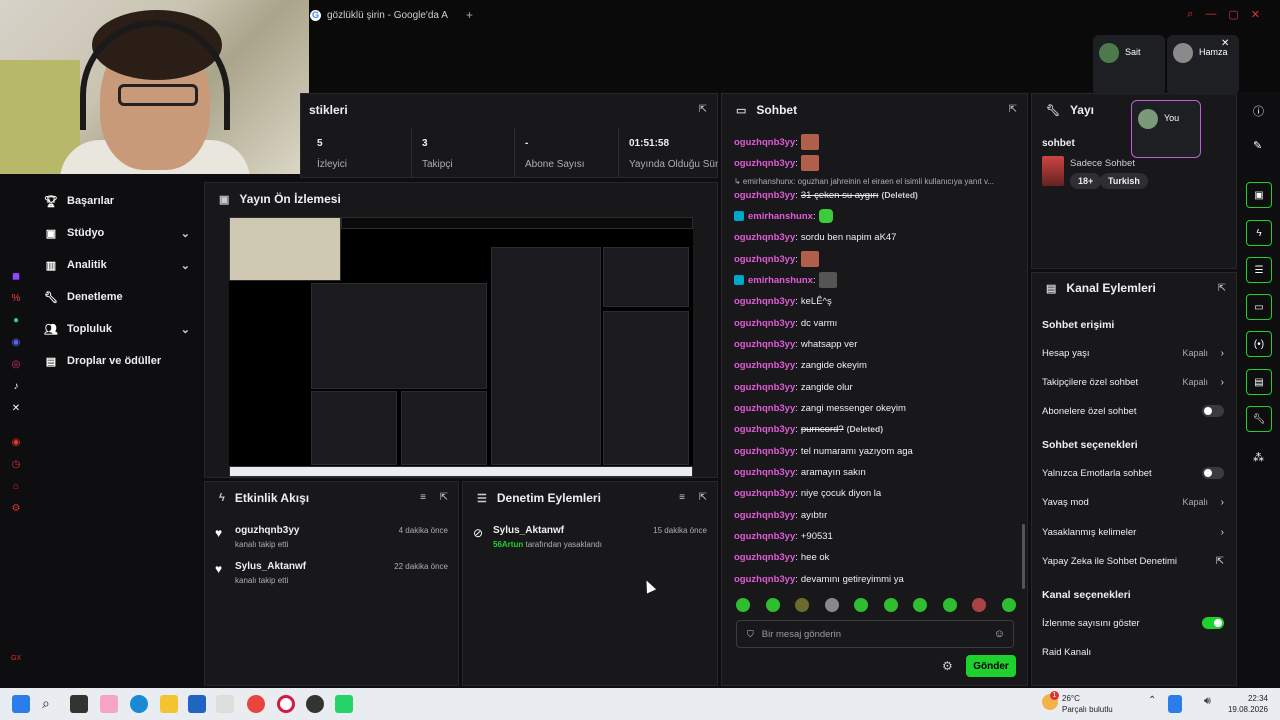 The height and width of the screenshot is (720, 1280). What do you see at coordinates (286, 704) in the screenshot?
I see `opera-icon` at bounding box center [286, 704].